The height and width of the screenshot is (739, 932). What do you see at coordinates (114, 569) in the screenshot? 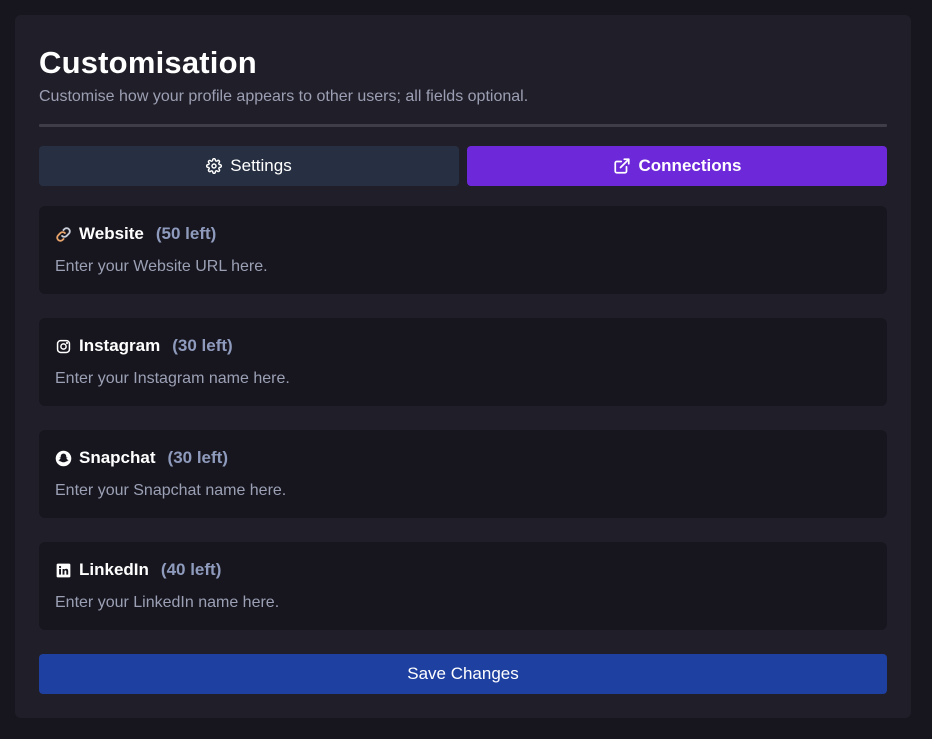
I see `linkedin-name: LinkedIn` at bounding box center [114, 569].